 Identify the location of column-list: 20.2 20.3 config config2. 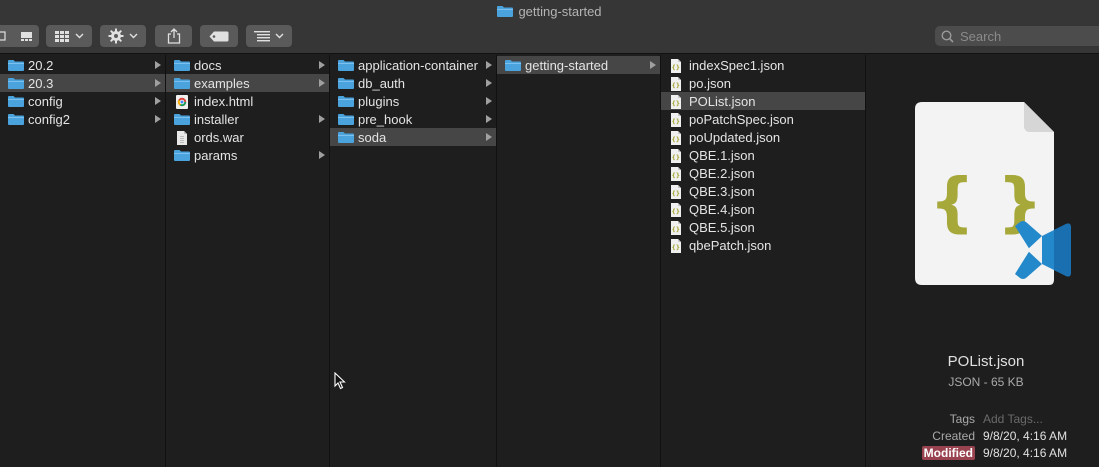
(82, 91).